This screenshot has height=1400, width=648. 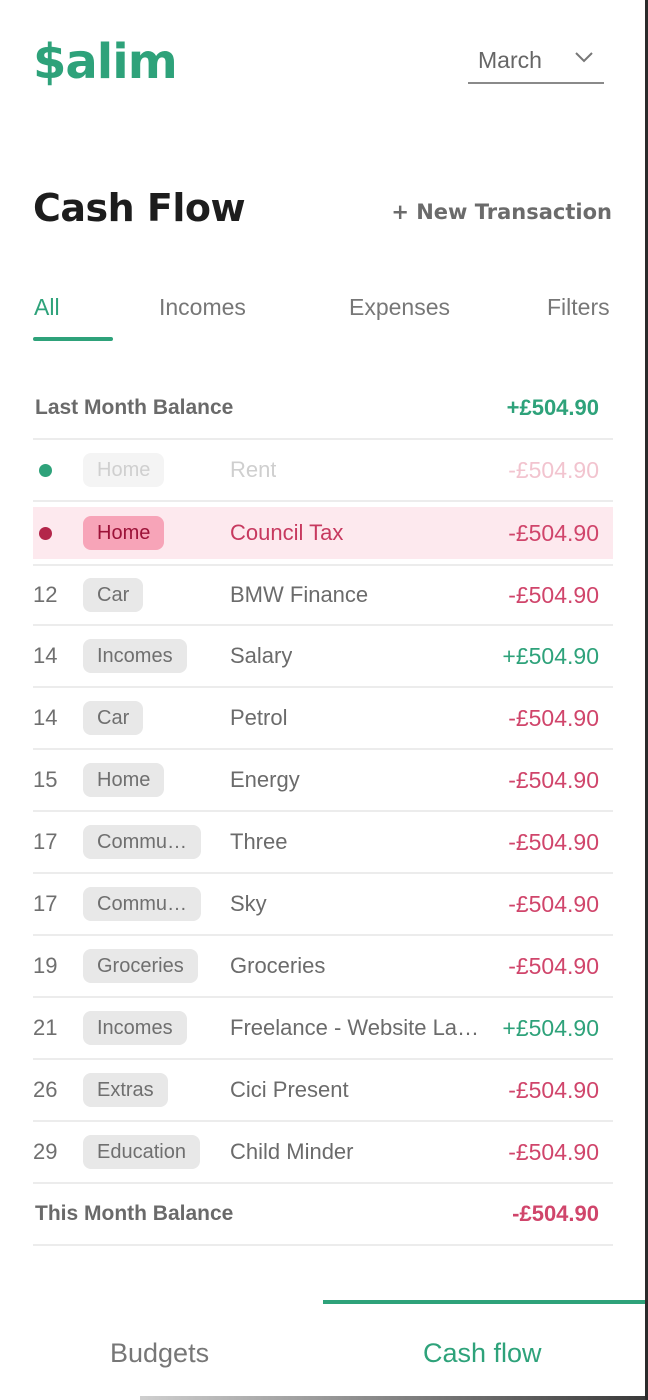 What do you see at coordinates (323, 905) in the screenshot?
I see `transaction-row: 17 Commu… Sky -£504.90` at bounding box center [323, 905].